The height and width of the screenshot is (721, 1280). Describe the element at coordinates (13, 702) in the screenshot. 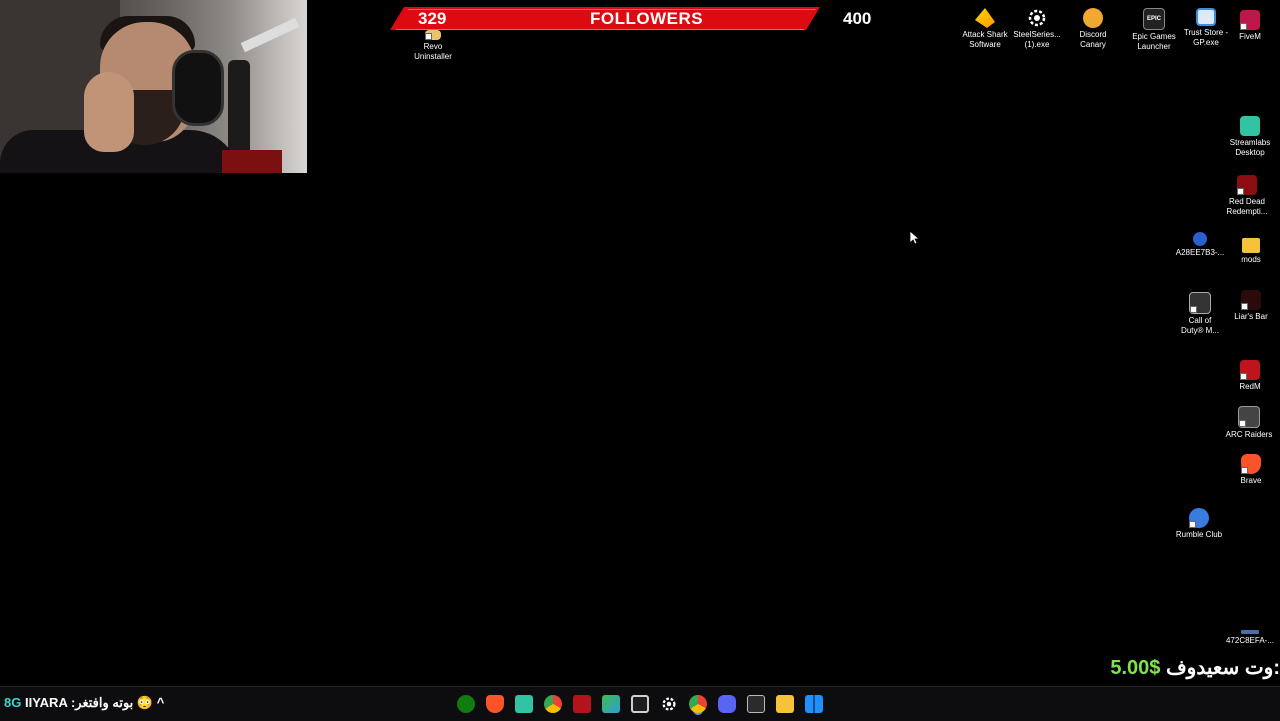

I see `chat-badge: 8G` at that location.